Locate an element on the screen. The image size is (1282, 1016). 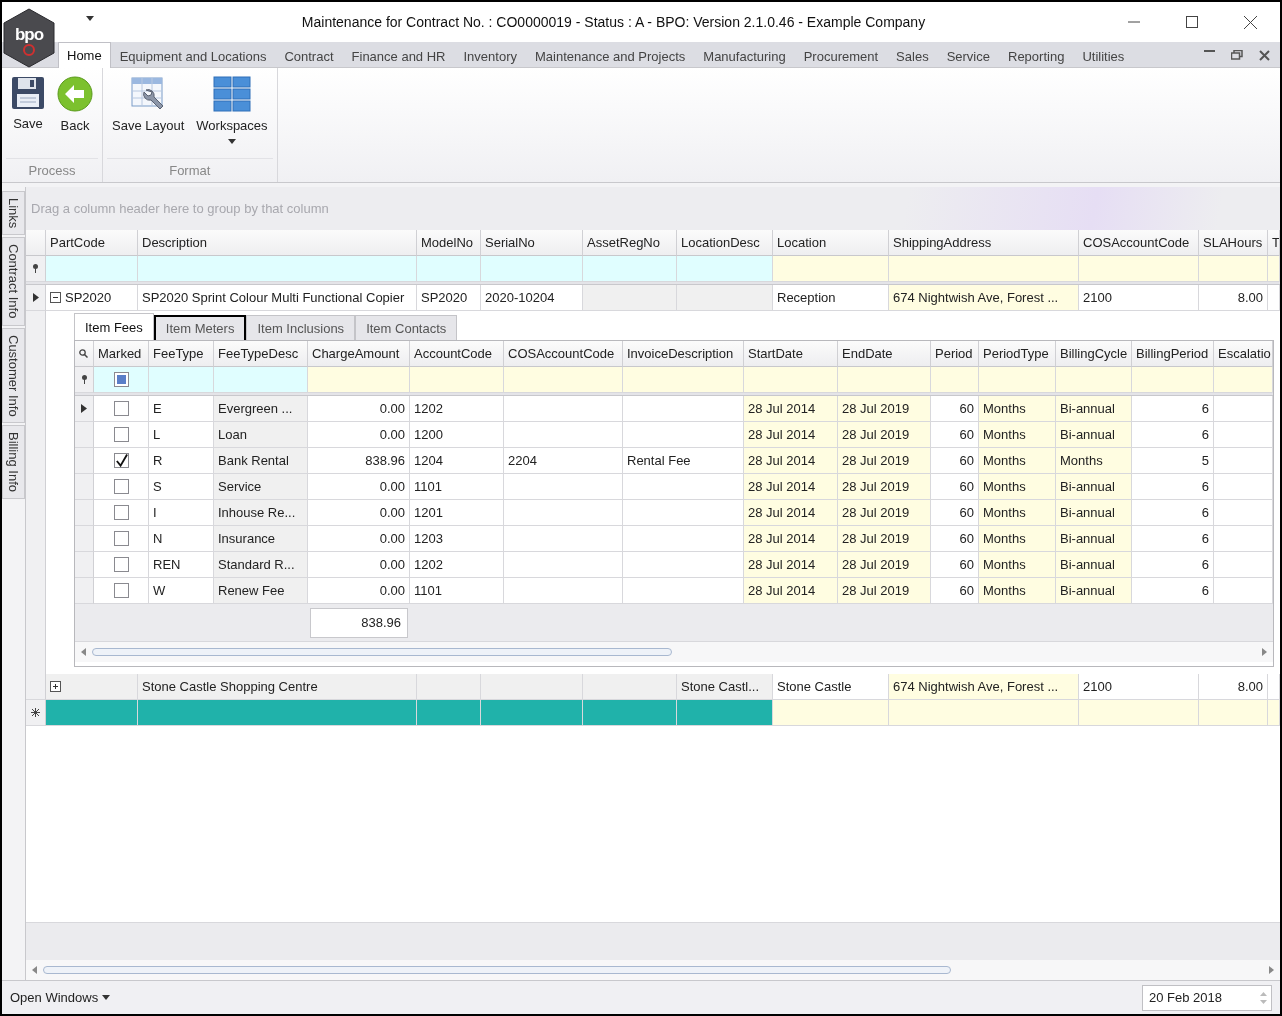
ribbon-tab: Reporting is located at coordinates (1036, 56).